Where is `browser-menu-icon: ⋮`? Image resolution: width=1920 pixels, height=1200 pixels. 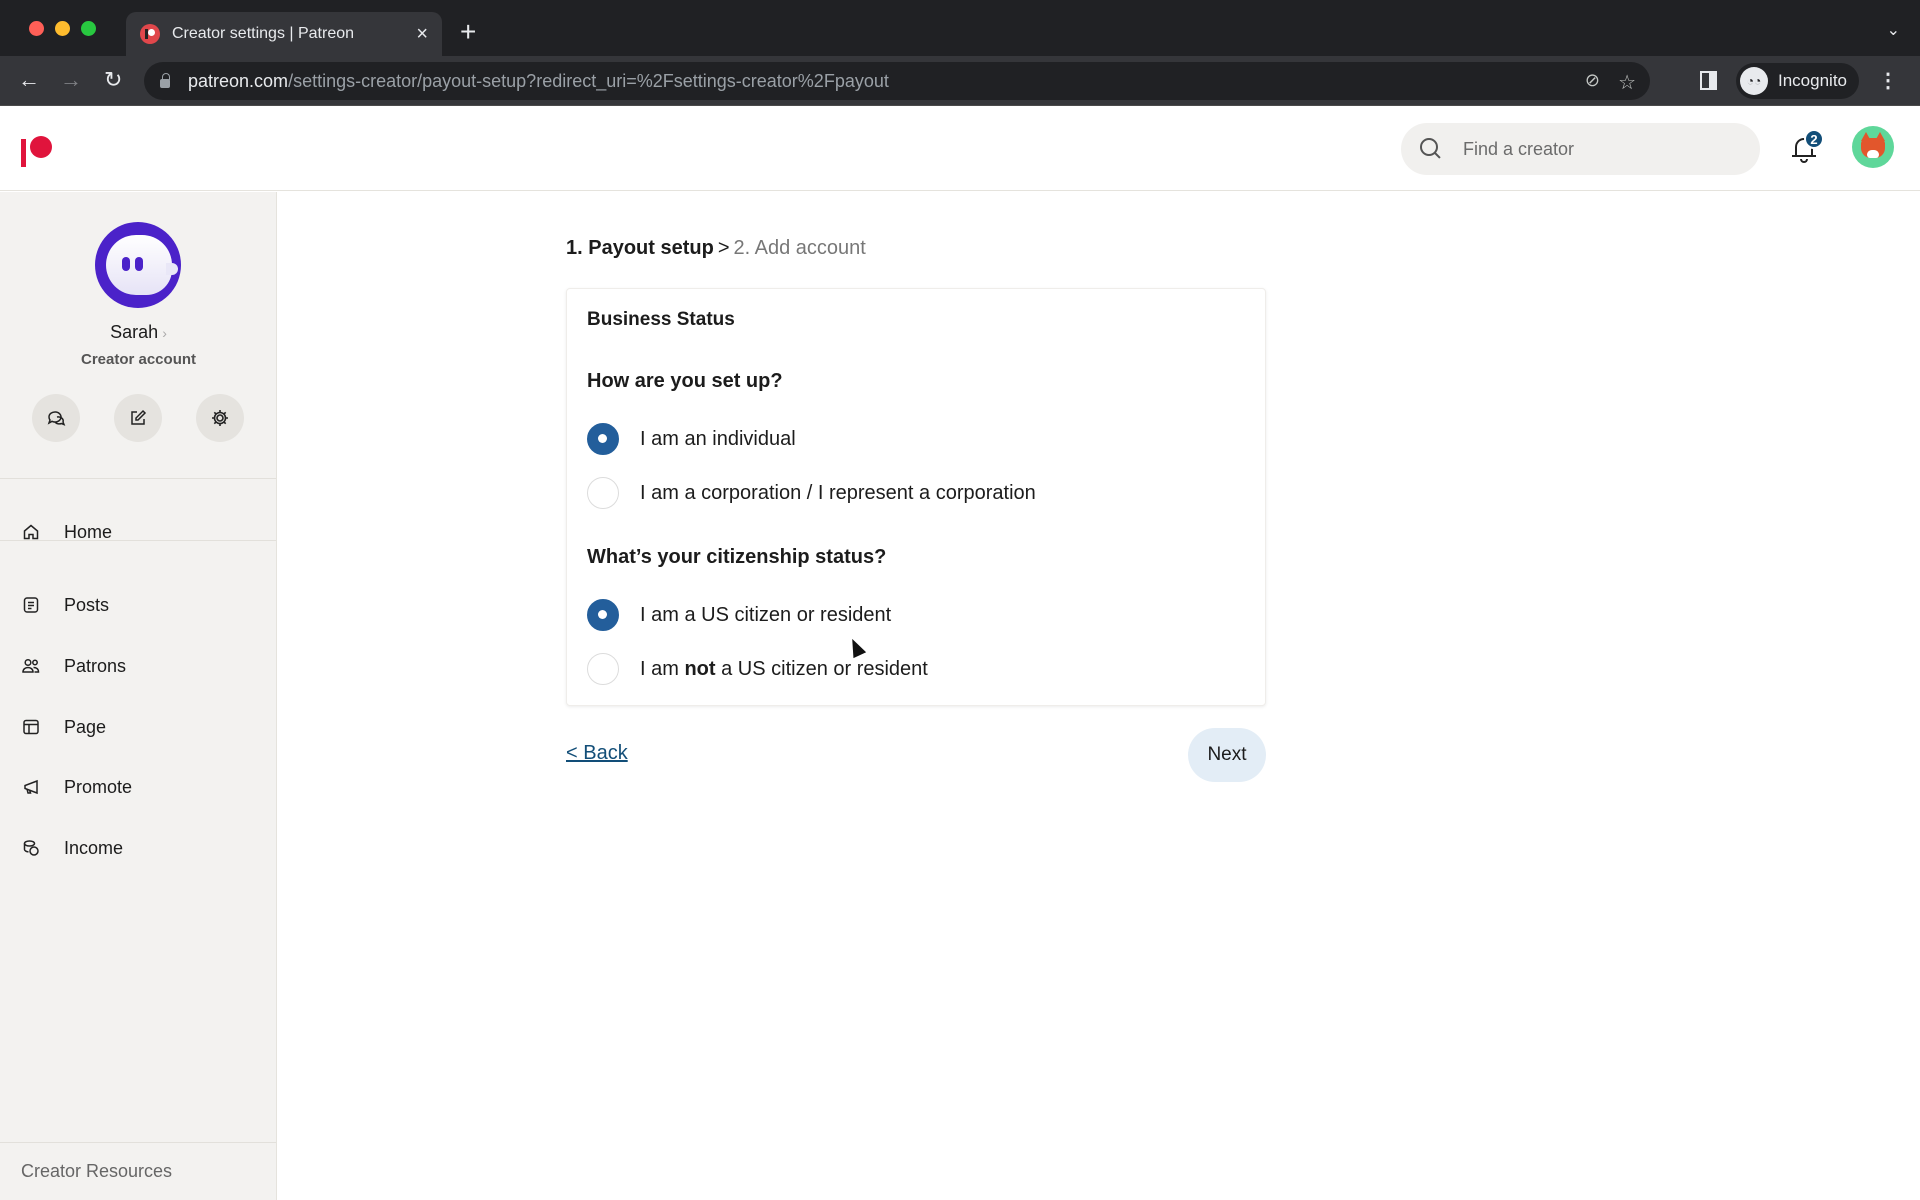 browser-menu-icon: ⋮ is located at coordinates (1888, 80).